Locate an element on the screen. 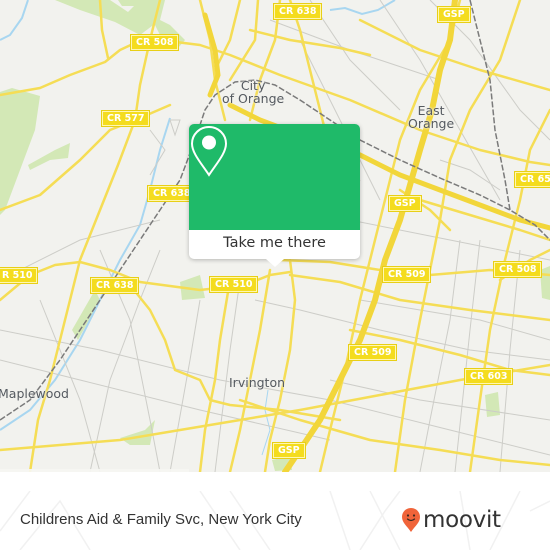 This screenshot has width=550, height=550. moovit-smiley-pin-icon is located at coordinates (411, 520).